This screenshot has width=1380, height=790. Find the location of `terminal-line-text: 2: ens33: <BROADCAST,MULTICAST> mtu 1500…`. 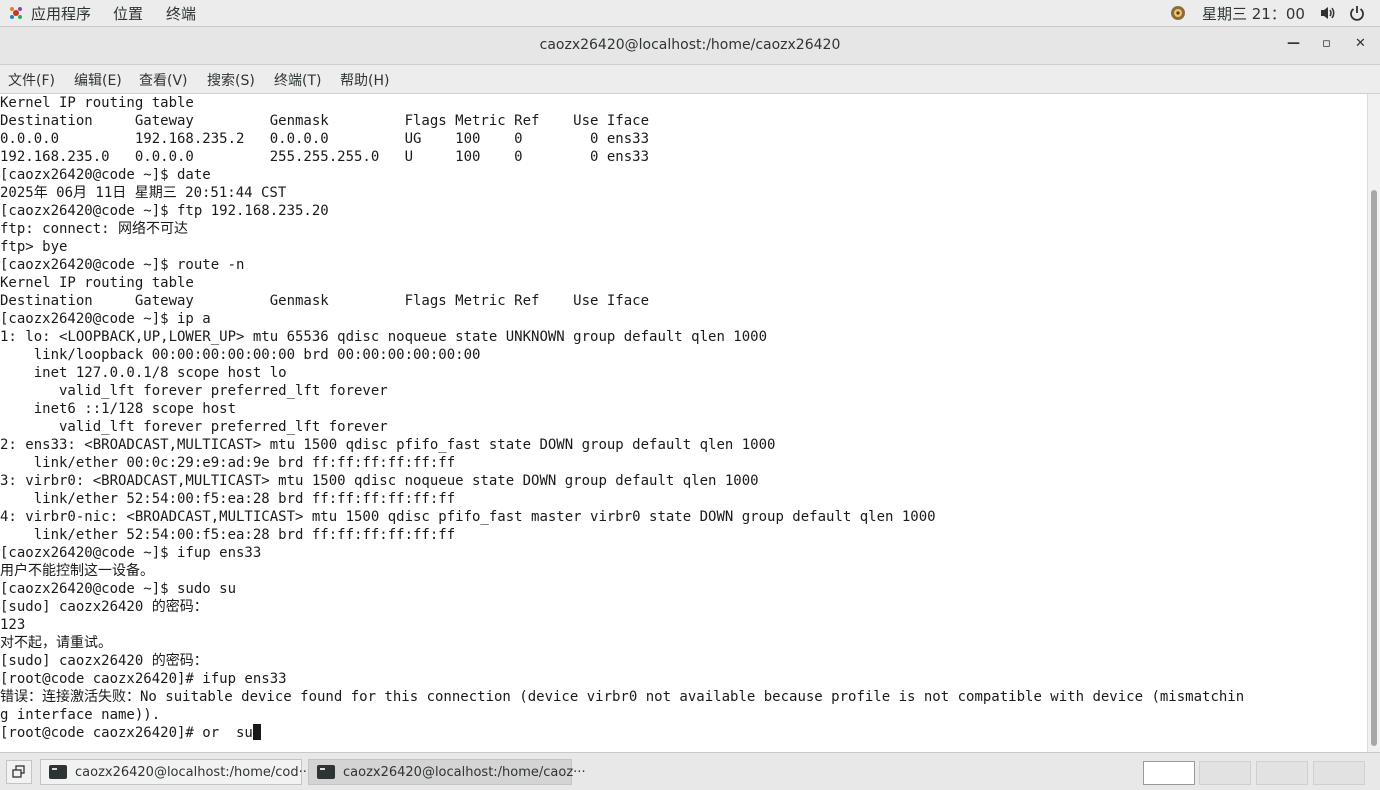

terminal-line-text: 2: ens33: <BROADCAST,MULTICAST> mtu 1500… is located at coordinates (388, 445).